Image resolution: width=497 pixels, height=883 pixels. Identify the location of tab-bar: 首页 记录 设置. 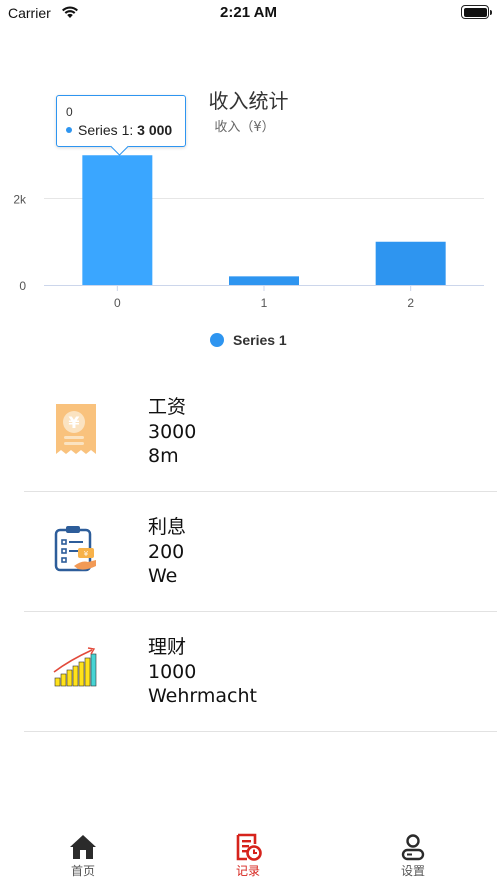
(248, 854).